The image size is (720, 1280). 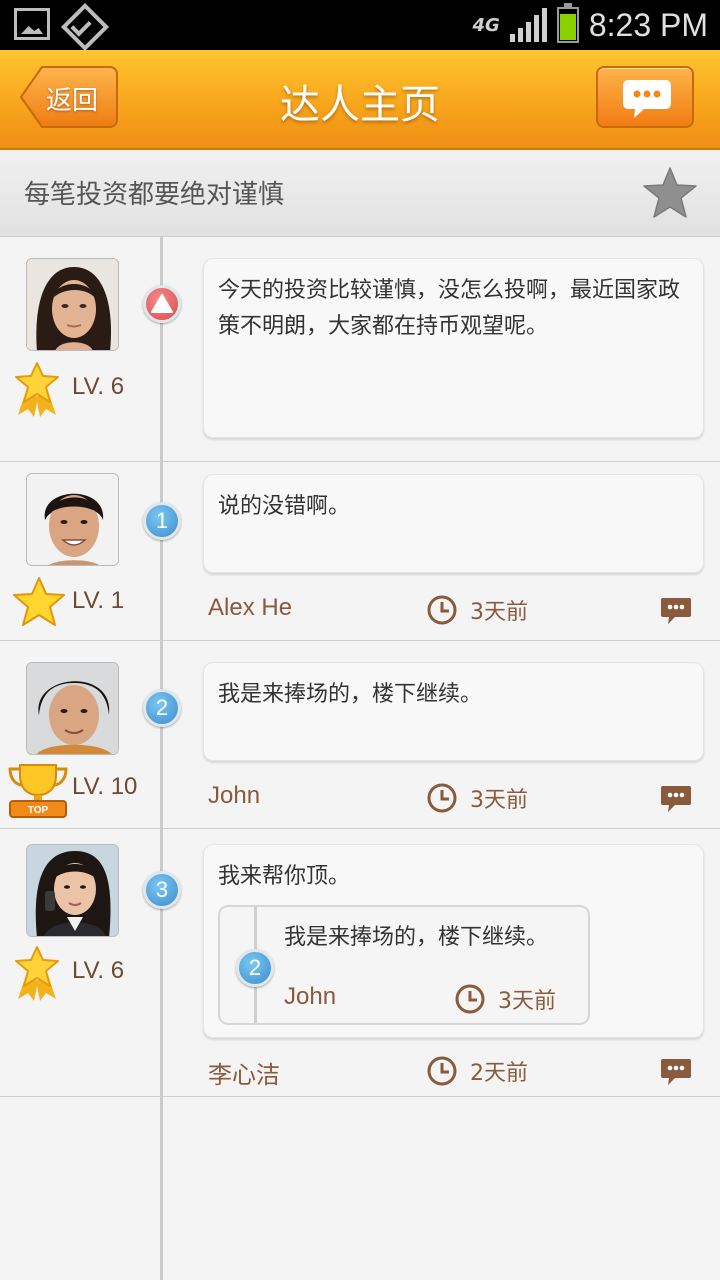 I want to click on expert-motto: 每笔投资都要绝对谨慎, so click(x=154, y=195).